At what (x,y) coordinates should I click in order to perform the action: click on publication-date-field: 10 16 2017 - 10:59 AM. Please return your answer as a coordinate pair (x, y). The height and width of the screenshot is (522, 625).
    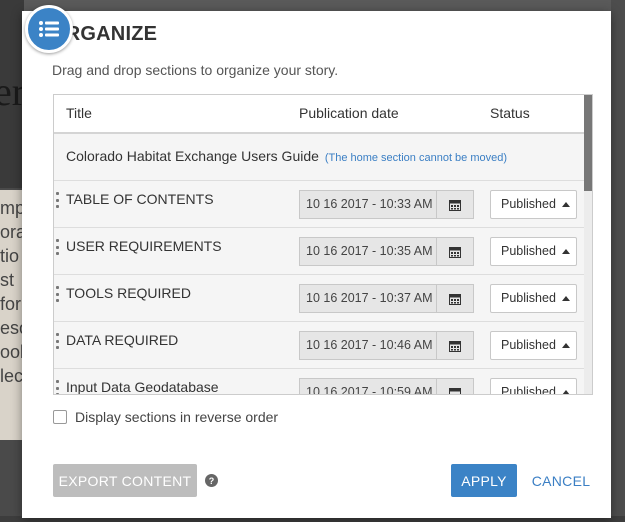
    Looking at the image, I should click on (368, 386).